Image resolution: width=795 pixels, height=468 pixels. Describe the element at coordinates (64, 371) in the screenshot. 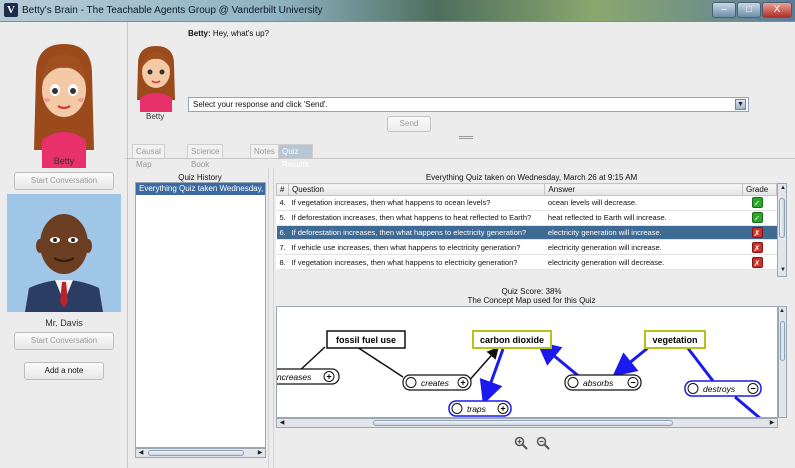

I see `add-note-button: Add a note` at that location.